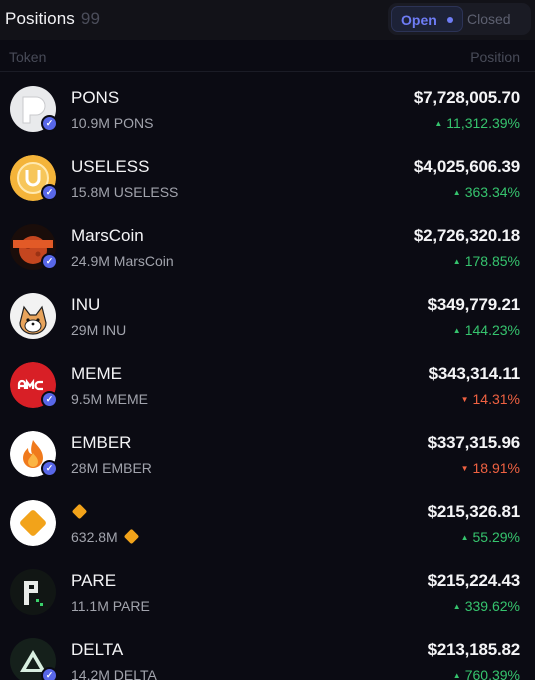  Describe the element at coordinates (474, 304) in the screenshot. I see `position-value: $349,779.21` at that location.